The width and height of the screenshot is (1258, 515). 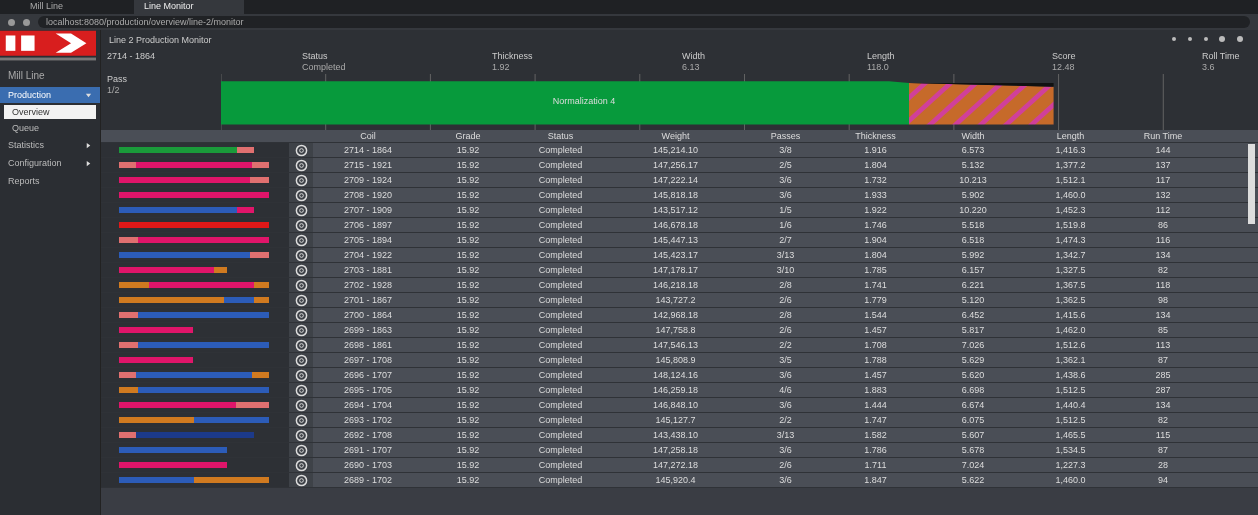 I want to click on table-cell-text: 1,460.0, so click(x=1070, y=480).